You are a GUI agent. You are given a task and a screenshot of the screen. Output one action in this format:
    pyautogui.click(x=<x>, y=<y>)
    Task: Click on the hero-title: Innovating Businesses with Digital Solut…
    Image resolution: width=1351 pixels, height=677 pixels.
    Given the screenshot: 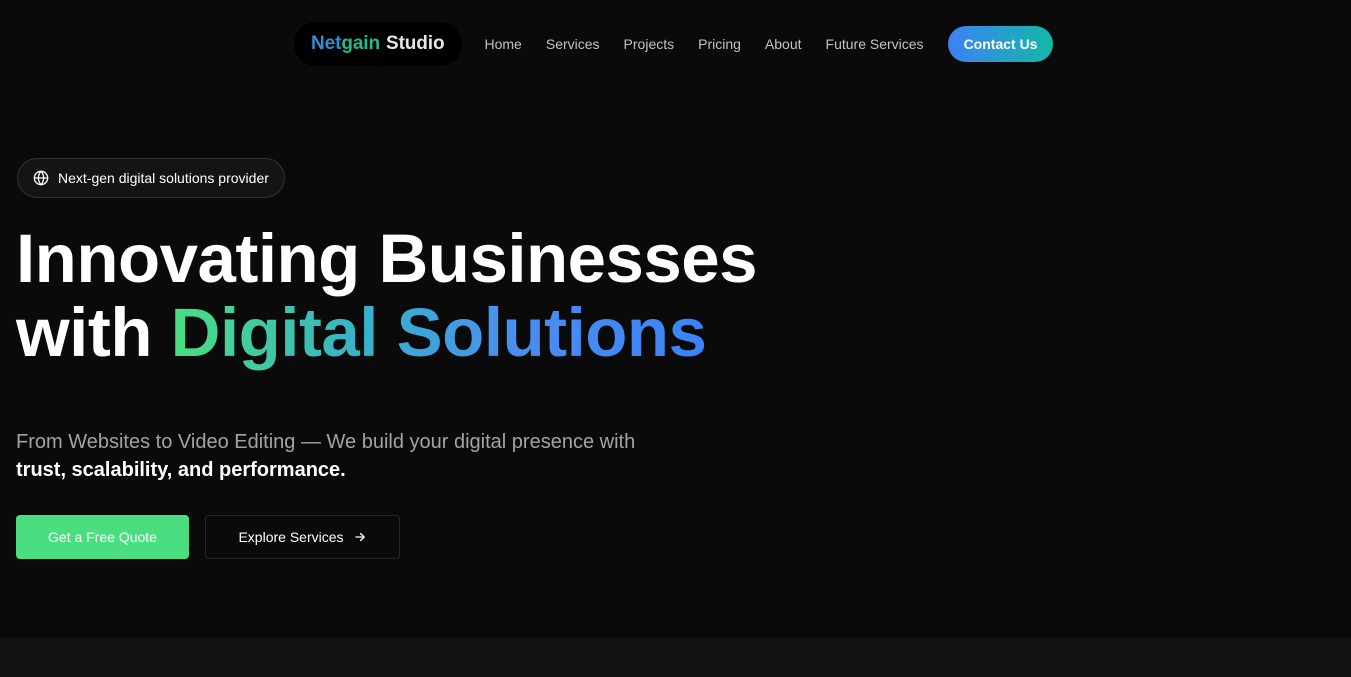 What is the action you would take?
    pyautogui.click(x=387, y=295)
    